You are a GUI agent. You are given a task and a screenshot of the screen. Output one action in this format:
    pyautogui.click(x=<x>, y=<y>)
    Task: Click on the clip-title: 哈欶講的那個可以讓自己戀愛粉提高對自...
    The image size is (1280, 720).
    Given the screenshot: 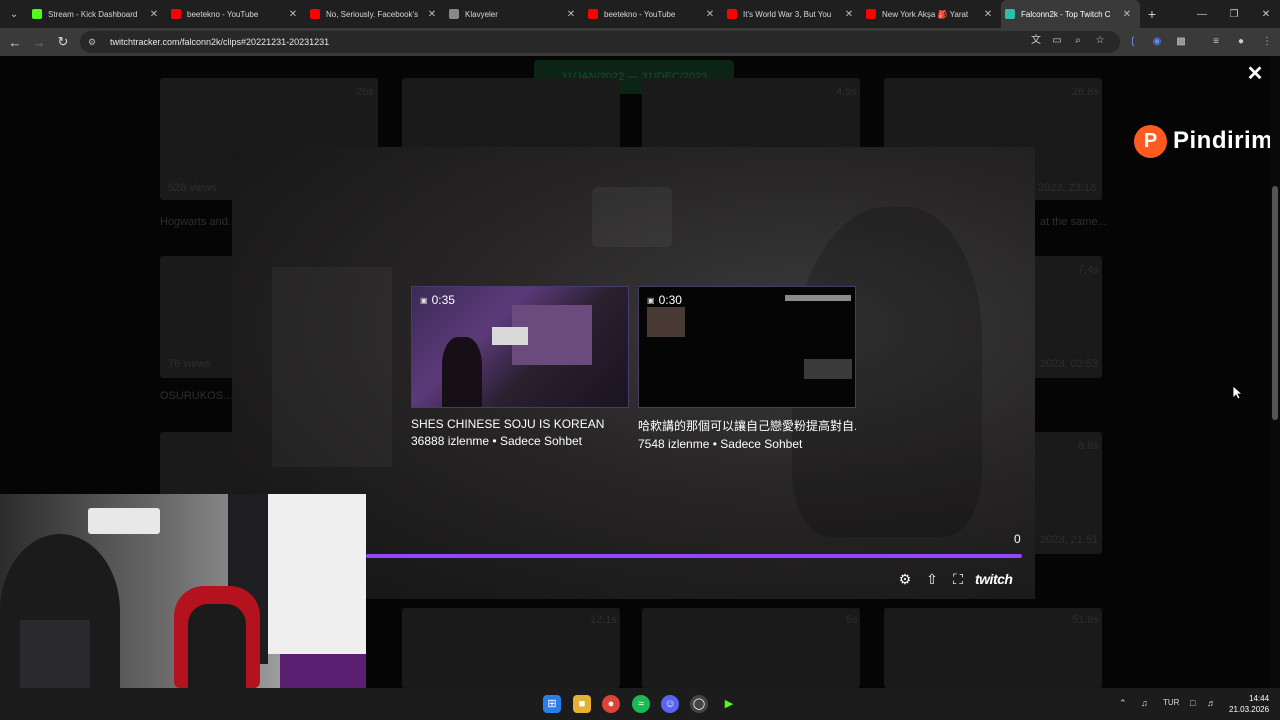 What is the action you would take?
    pyautogui.click(x=747, y=425)
    